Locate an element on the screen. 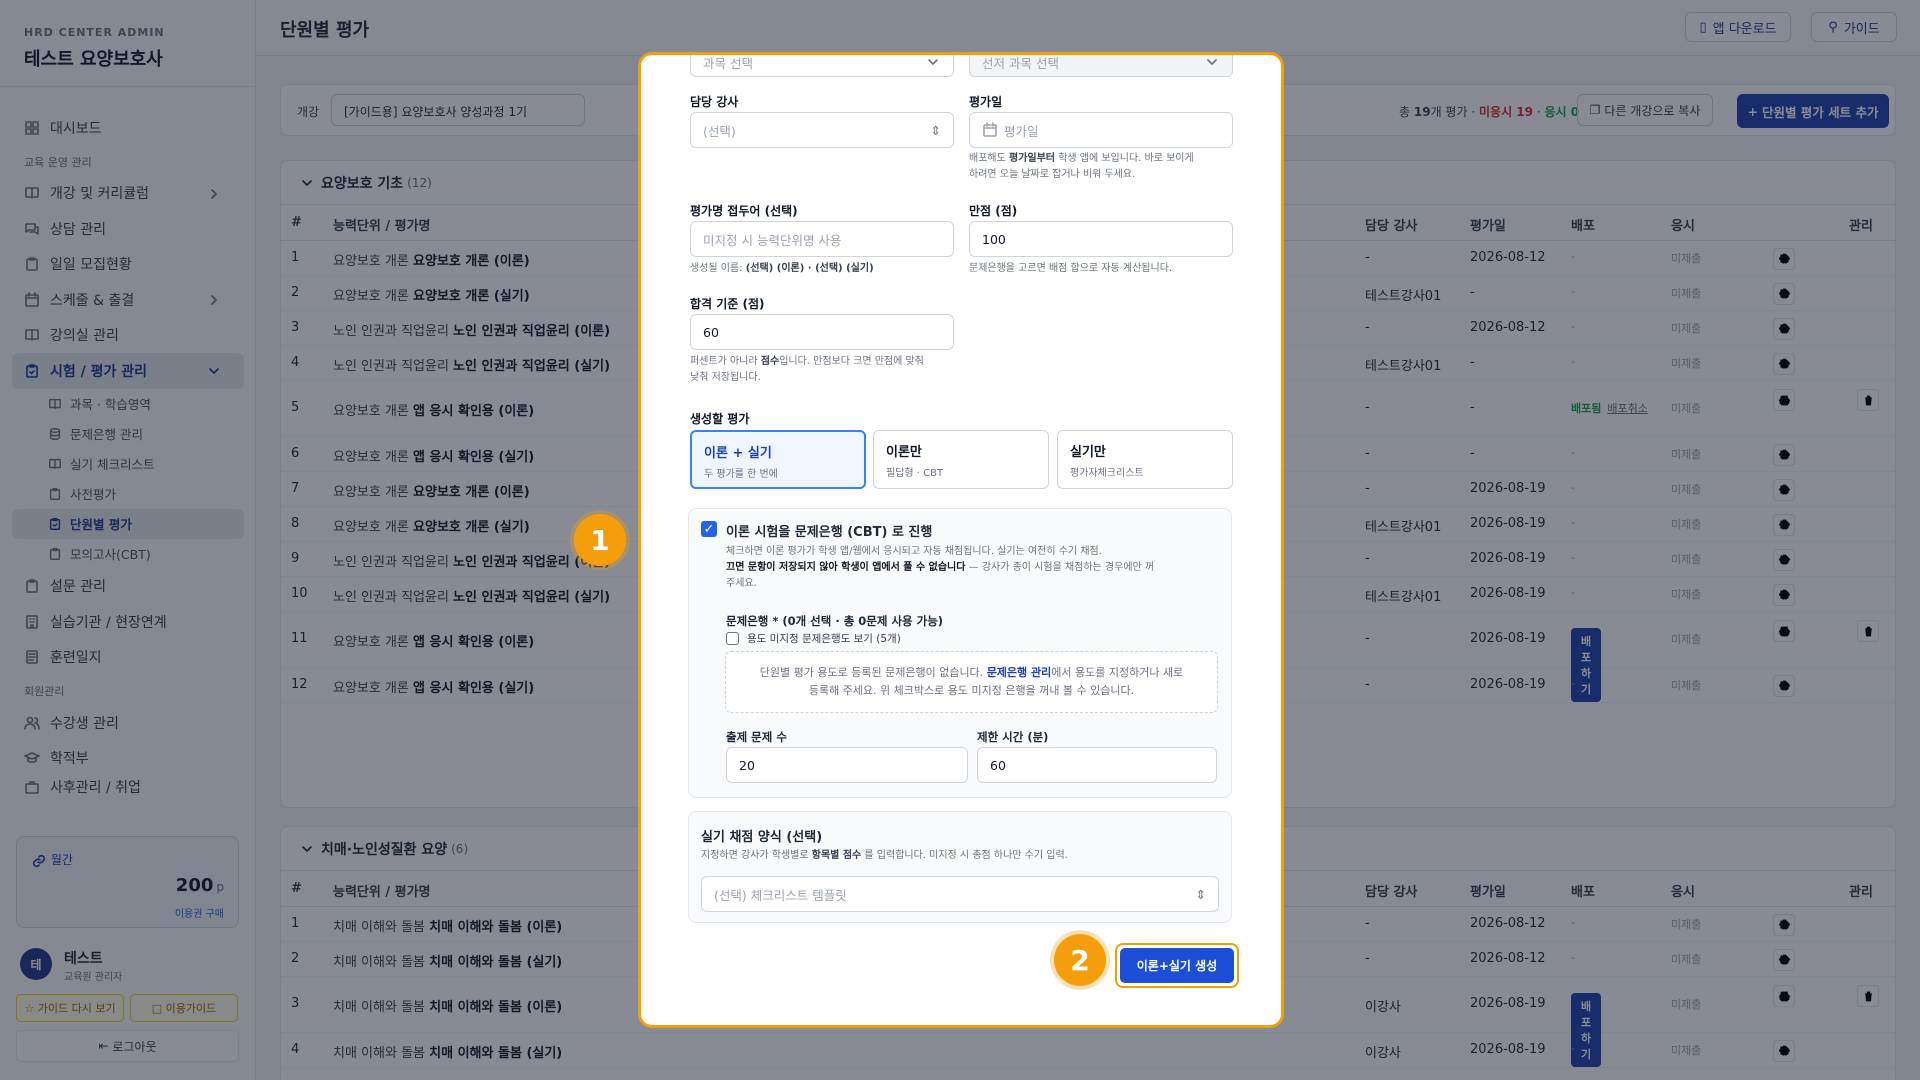 This screenshot has width=1920, height=1080. cbt-checkbox: ✓ is located at coordinates (709, 529).